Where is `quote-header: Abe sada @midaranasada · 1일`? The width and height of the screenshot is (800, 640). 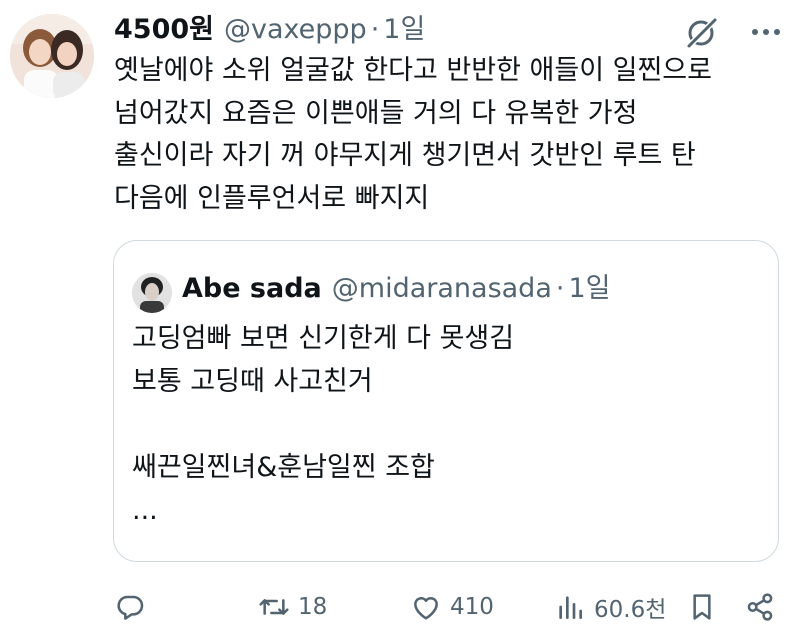
quote-header: Abe sada @midaranasada · 1일 is located at coordinates (396, 289).